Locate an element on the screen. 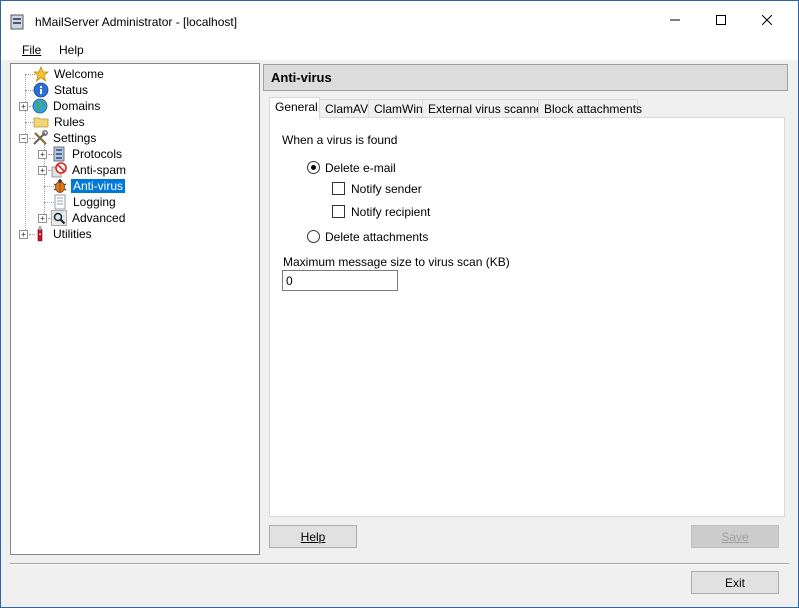 The image size is (799, 608). tree-item-label: Domains is located at coordinates (77, 106).